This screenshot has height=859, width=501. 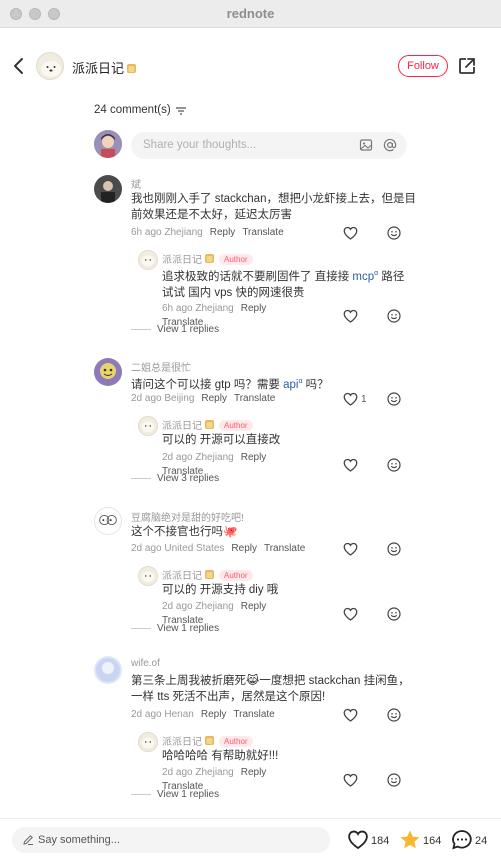 I want to click on collect-count: 164, so click(x=432, y=841).